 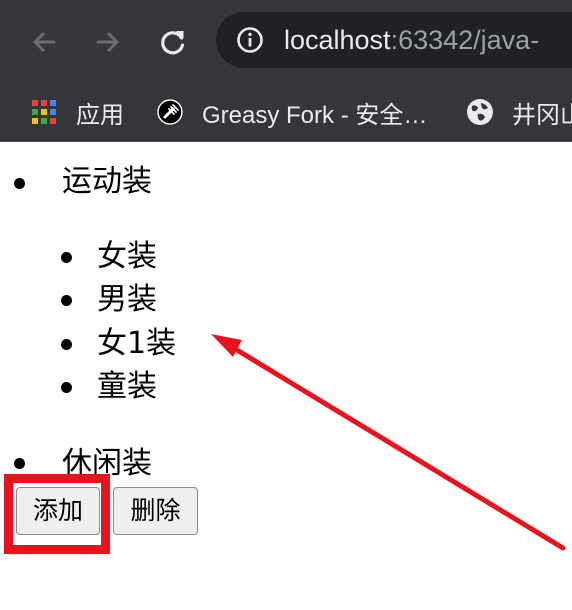 What do you see at coordinates (337, 40) in the screenshot?
I see `url-host: localhost` at bounding box center [337, 40].